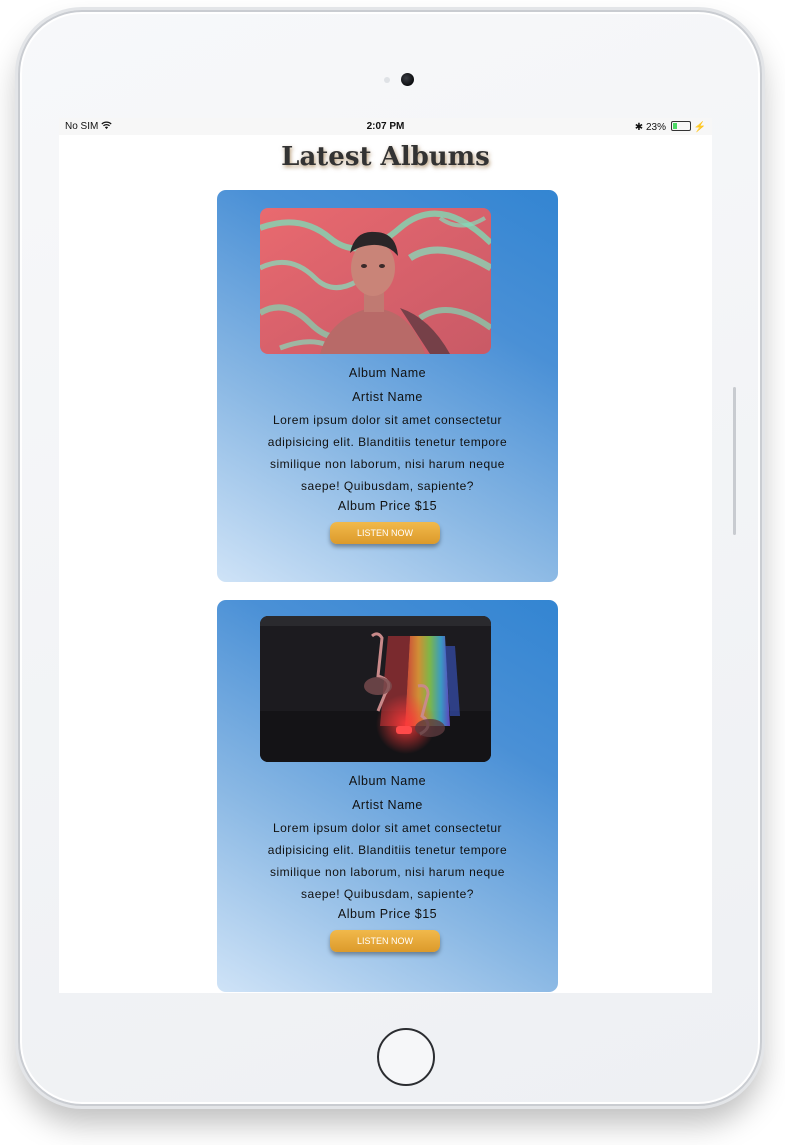 The height and width of the screenshot is (1145, 785). Describe the element at coordinates (387, 80) in the screenshot. I see `sensor-icon` at that location.